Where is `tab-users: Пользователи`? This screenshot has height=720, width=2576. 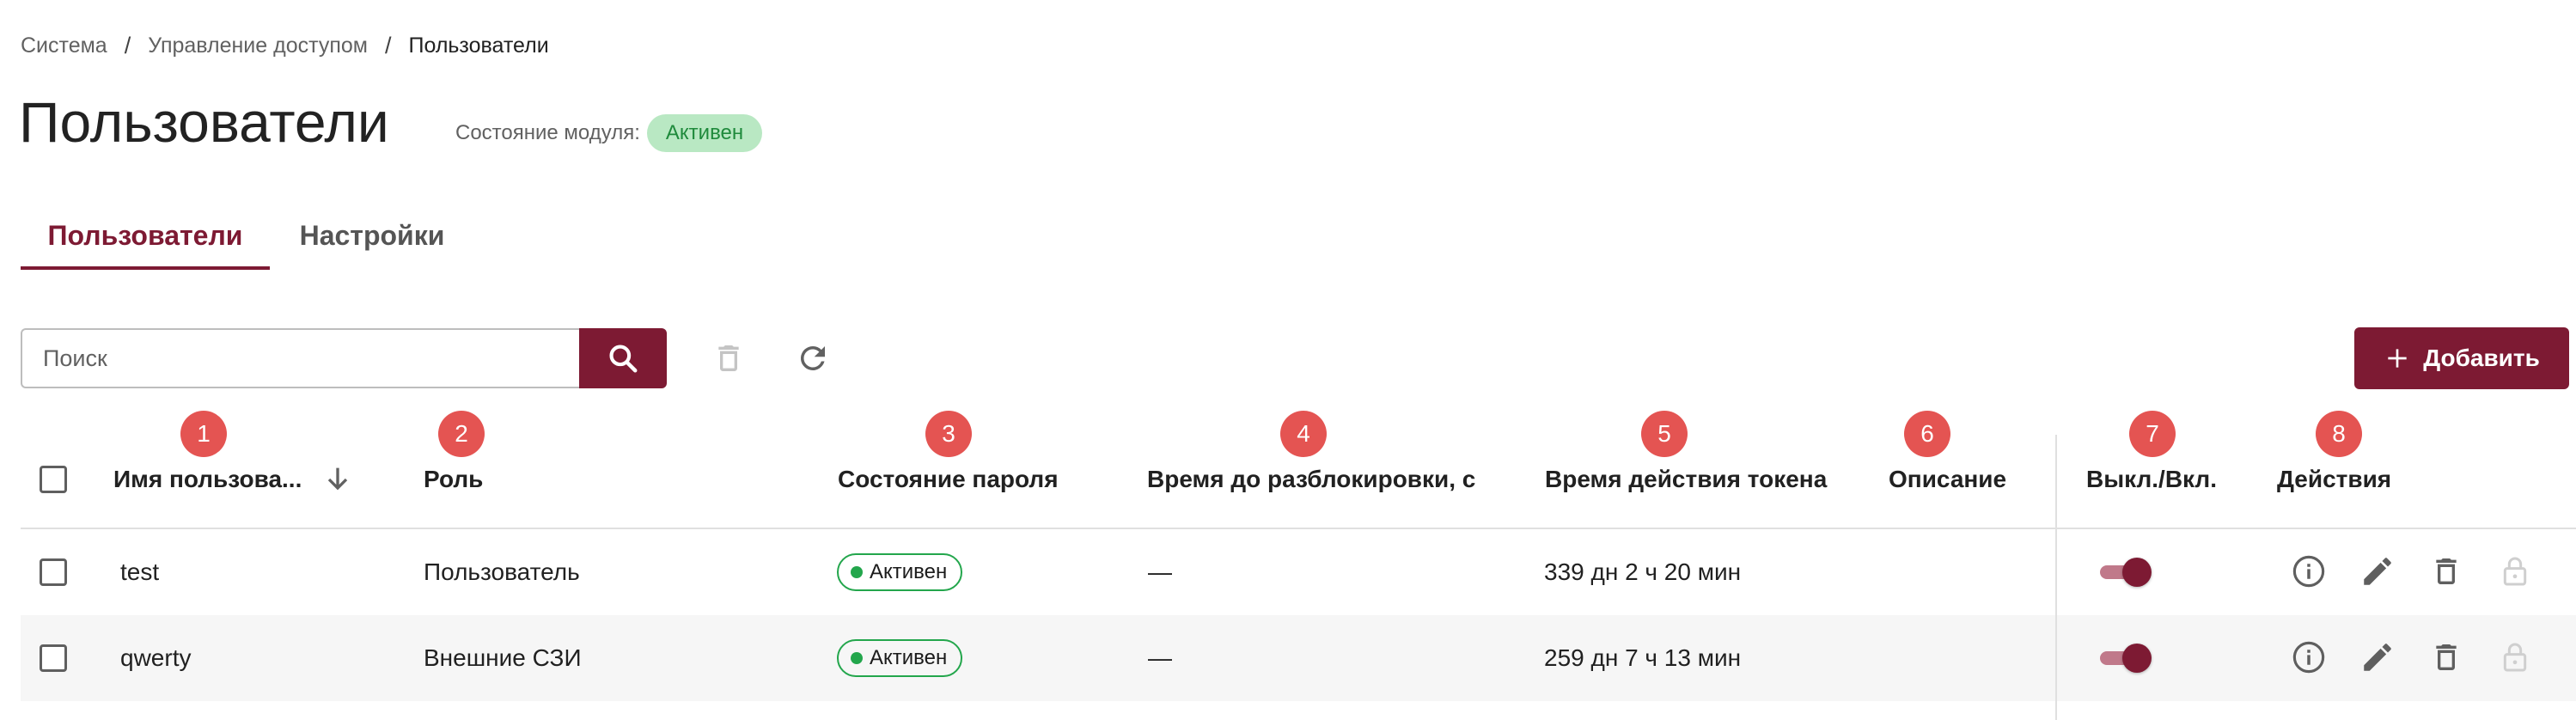 tab-users: Пользователи is located at coordinates (145, 245).